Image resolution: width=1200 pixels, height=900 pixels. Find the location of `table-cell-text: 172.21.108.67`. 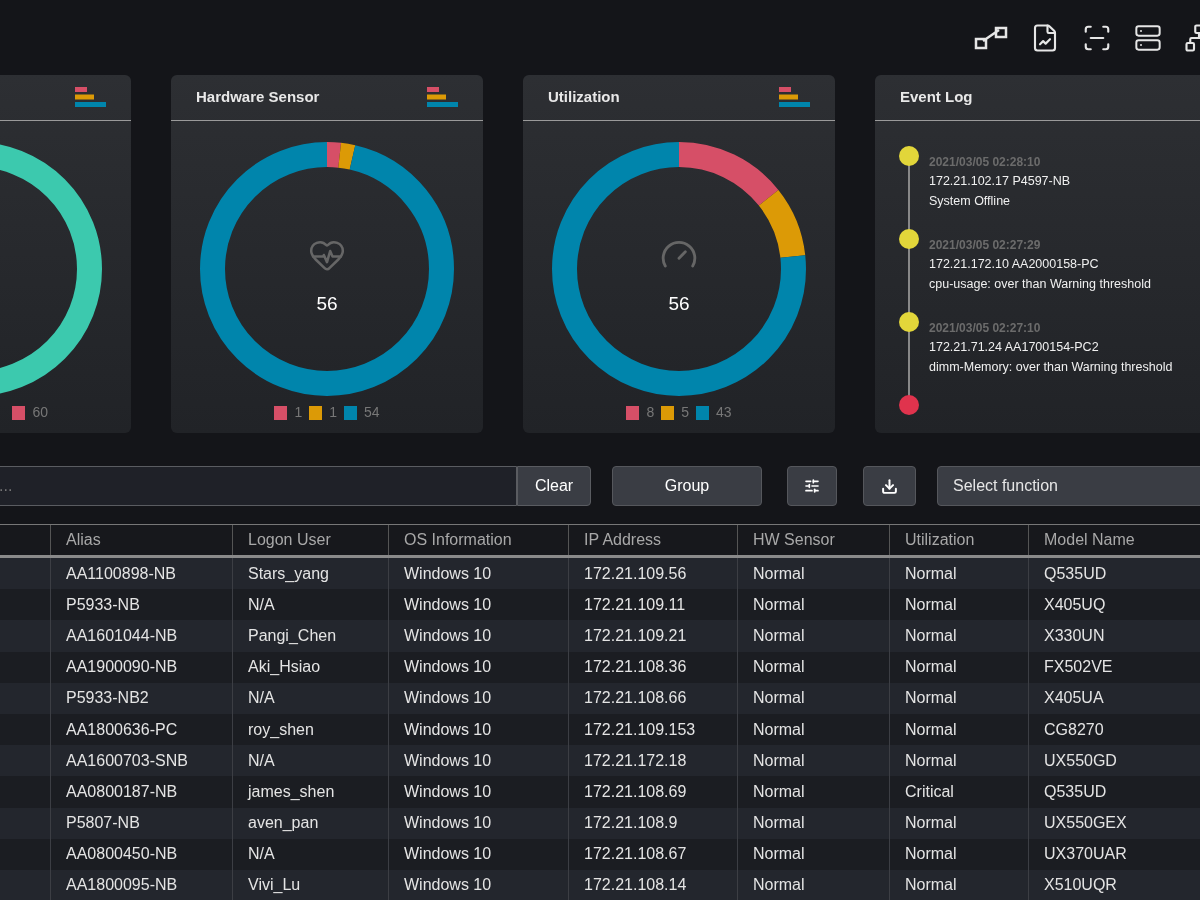

table-cell-text: 172.21.108.67 is located at coordinates (635, 854).